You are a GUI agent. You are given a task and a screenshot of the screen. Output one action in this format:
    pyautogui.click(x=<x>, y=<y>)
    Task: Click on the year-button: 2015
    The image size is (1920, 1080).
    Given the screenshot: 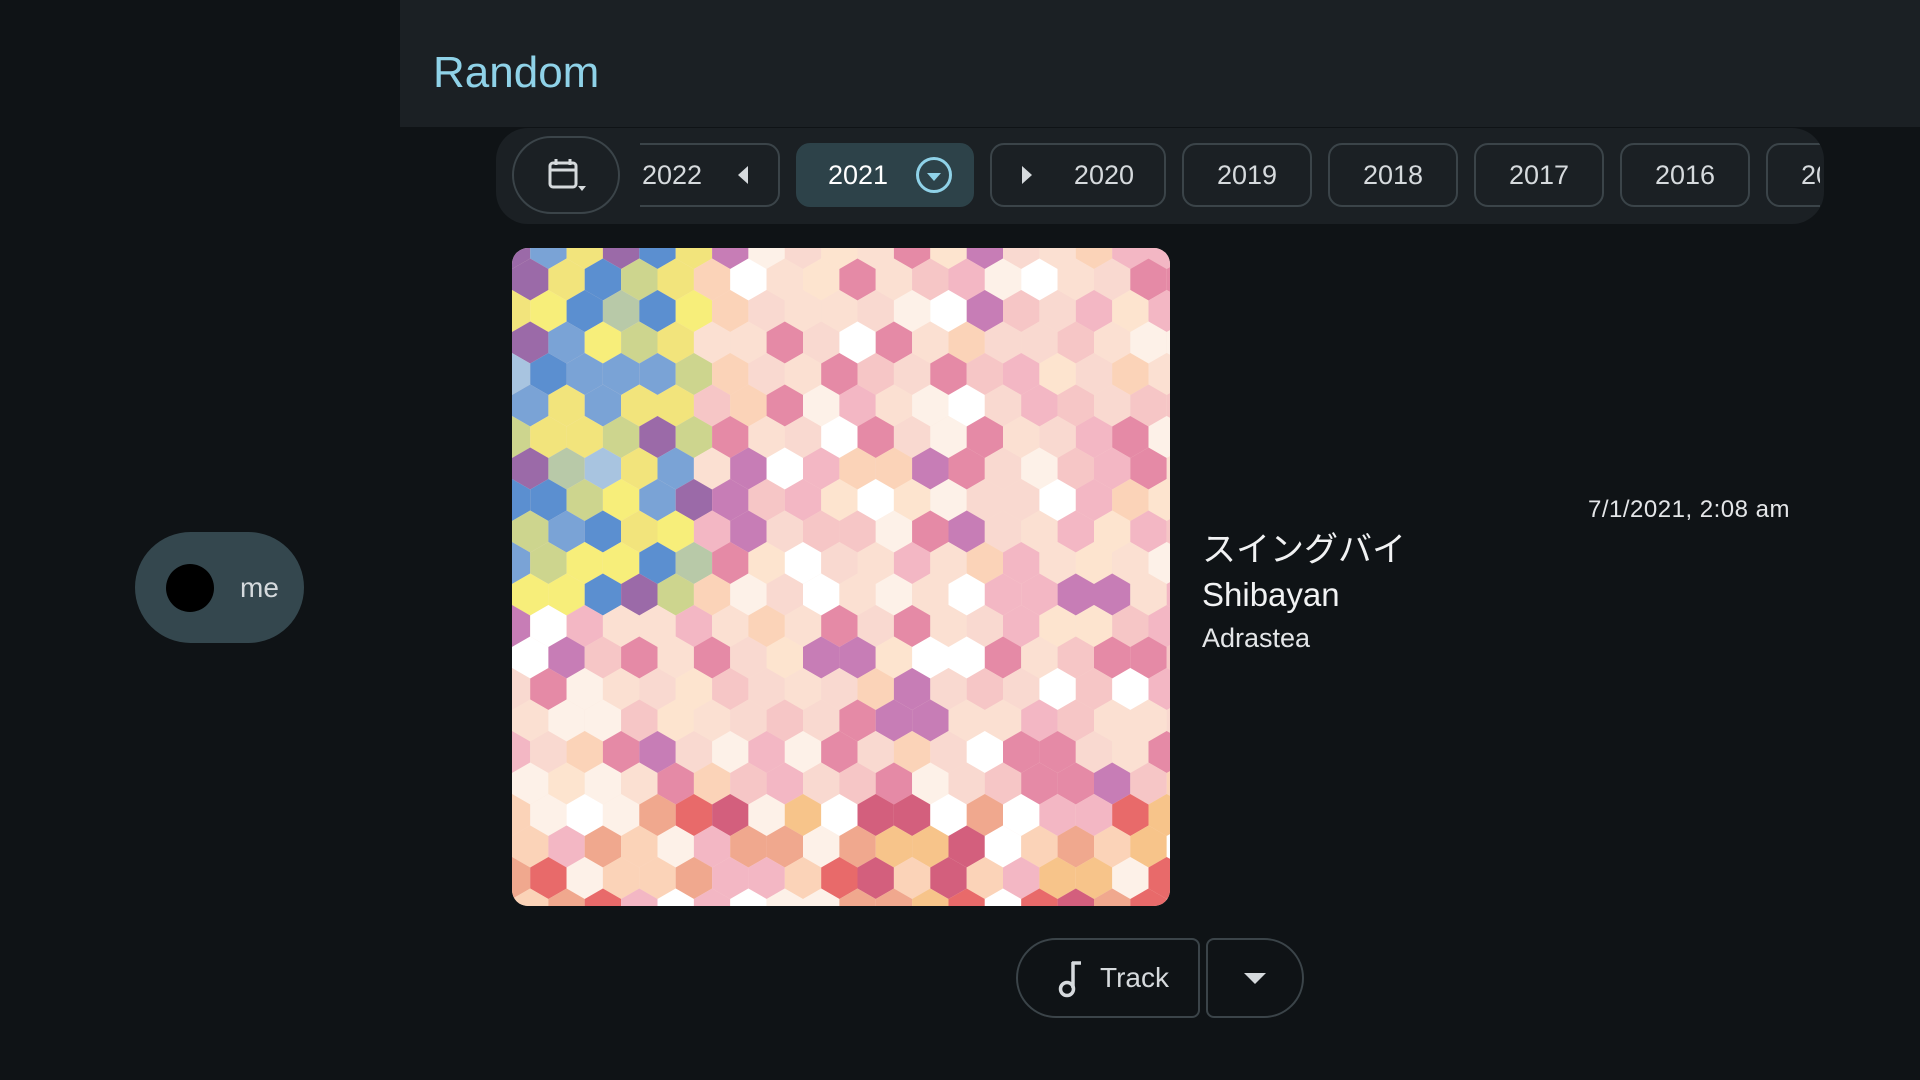 What is the action you would take?
    pyautogui.click(x=1793, y=175)
    